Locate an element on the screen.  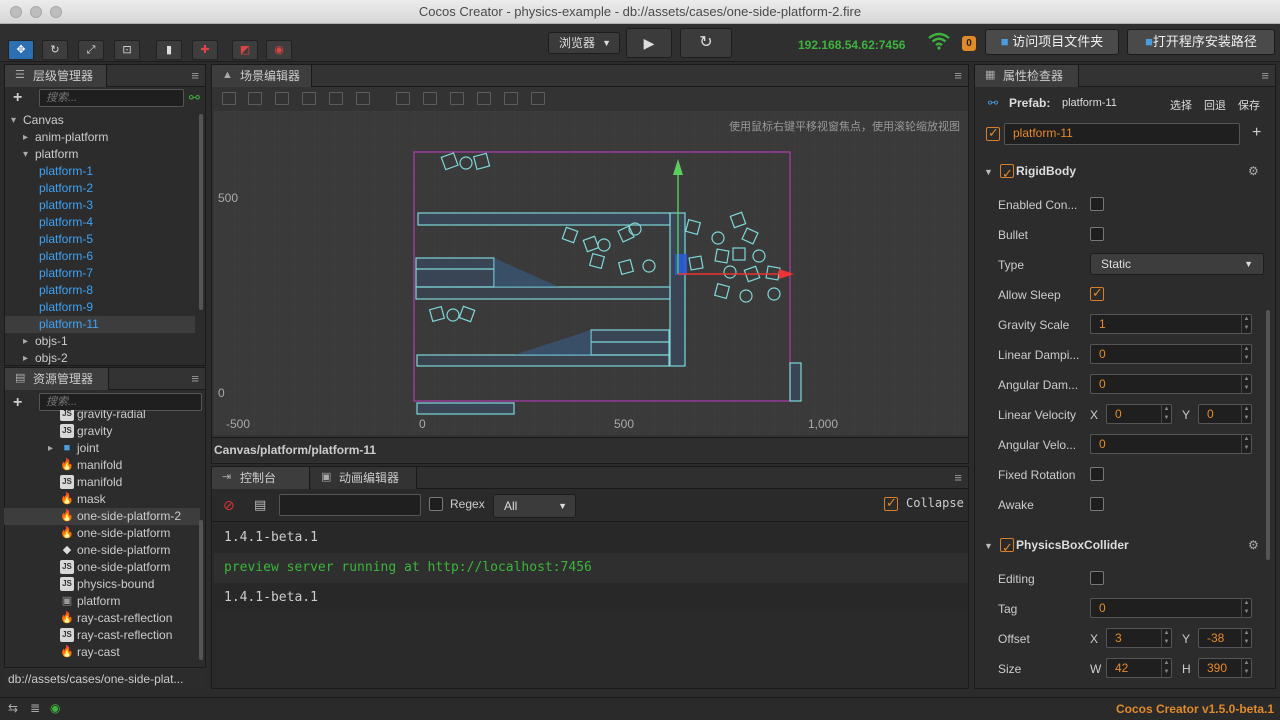
add-asset-icon: + is located at coordinates (17, 403).